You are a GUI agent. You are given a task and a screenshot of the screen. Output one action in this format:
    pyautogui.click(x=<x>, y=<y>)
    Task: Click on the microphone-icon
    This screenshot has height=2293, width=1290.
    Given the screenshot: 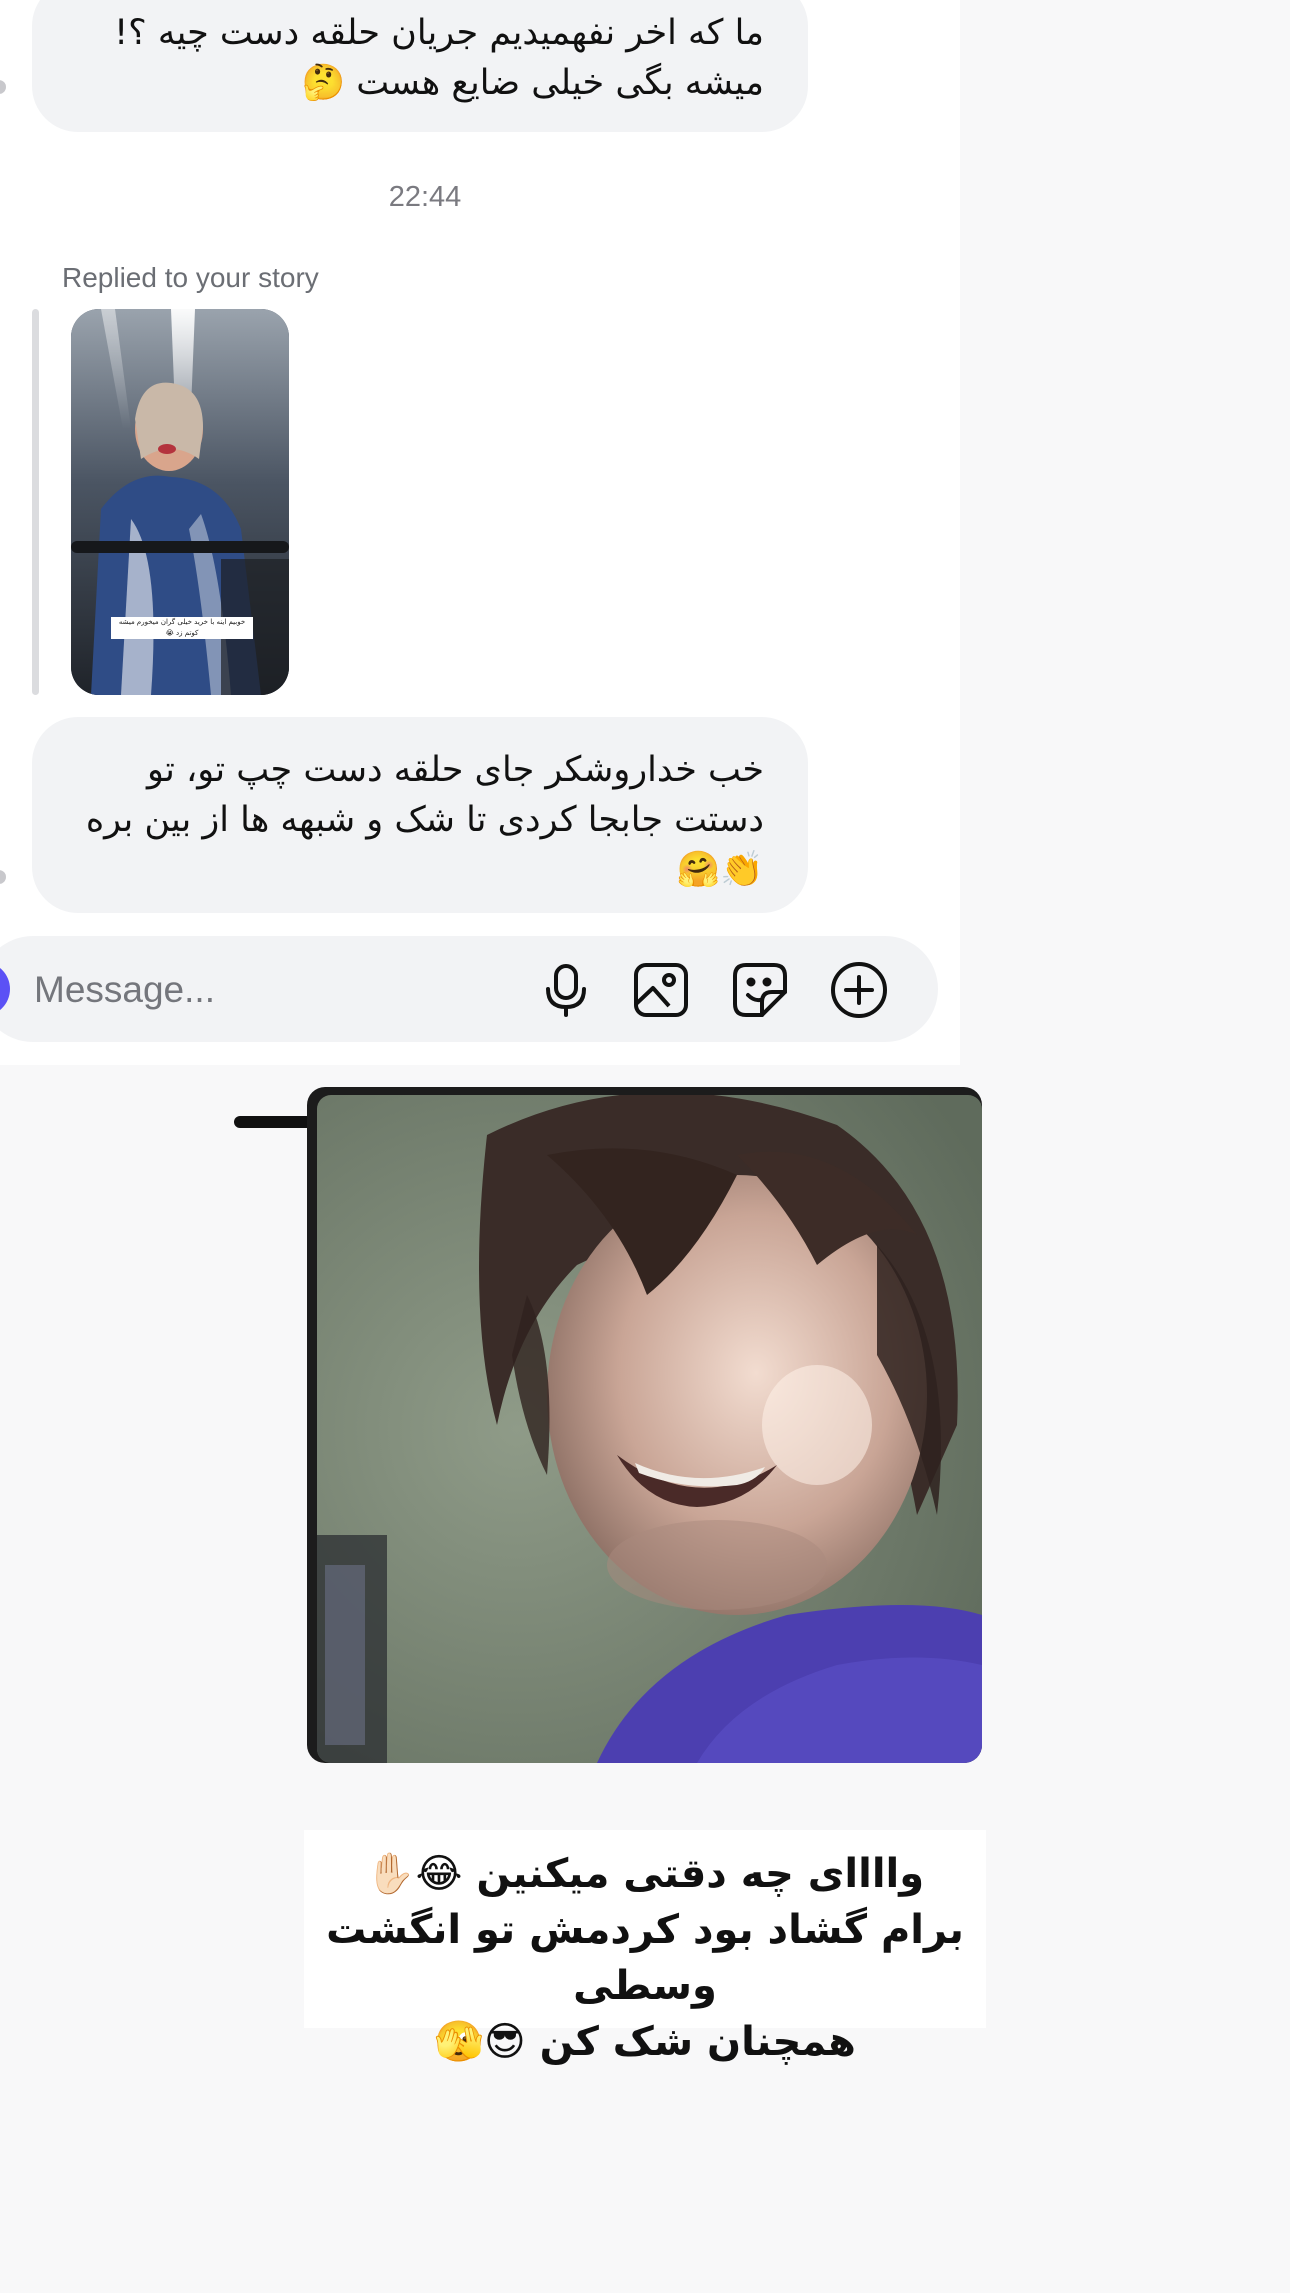 What is the action you would take?
    pyautogui.click(x=566, y=990)
    